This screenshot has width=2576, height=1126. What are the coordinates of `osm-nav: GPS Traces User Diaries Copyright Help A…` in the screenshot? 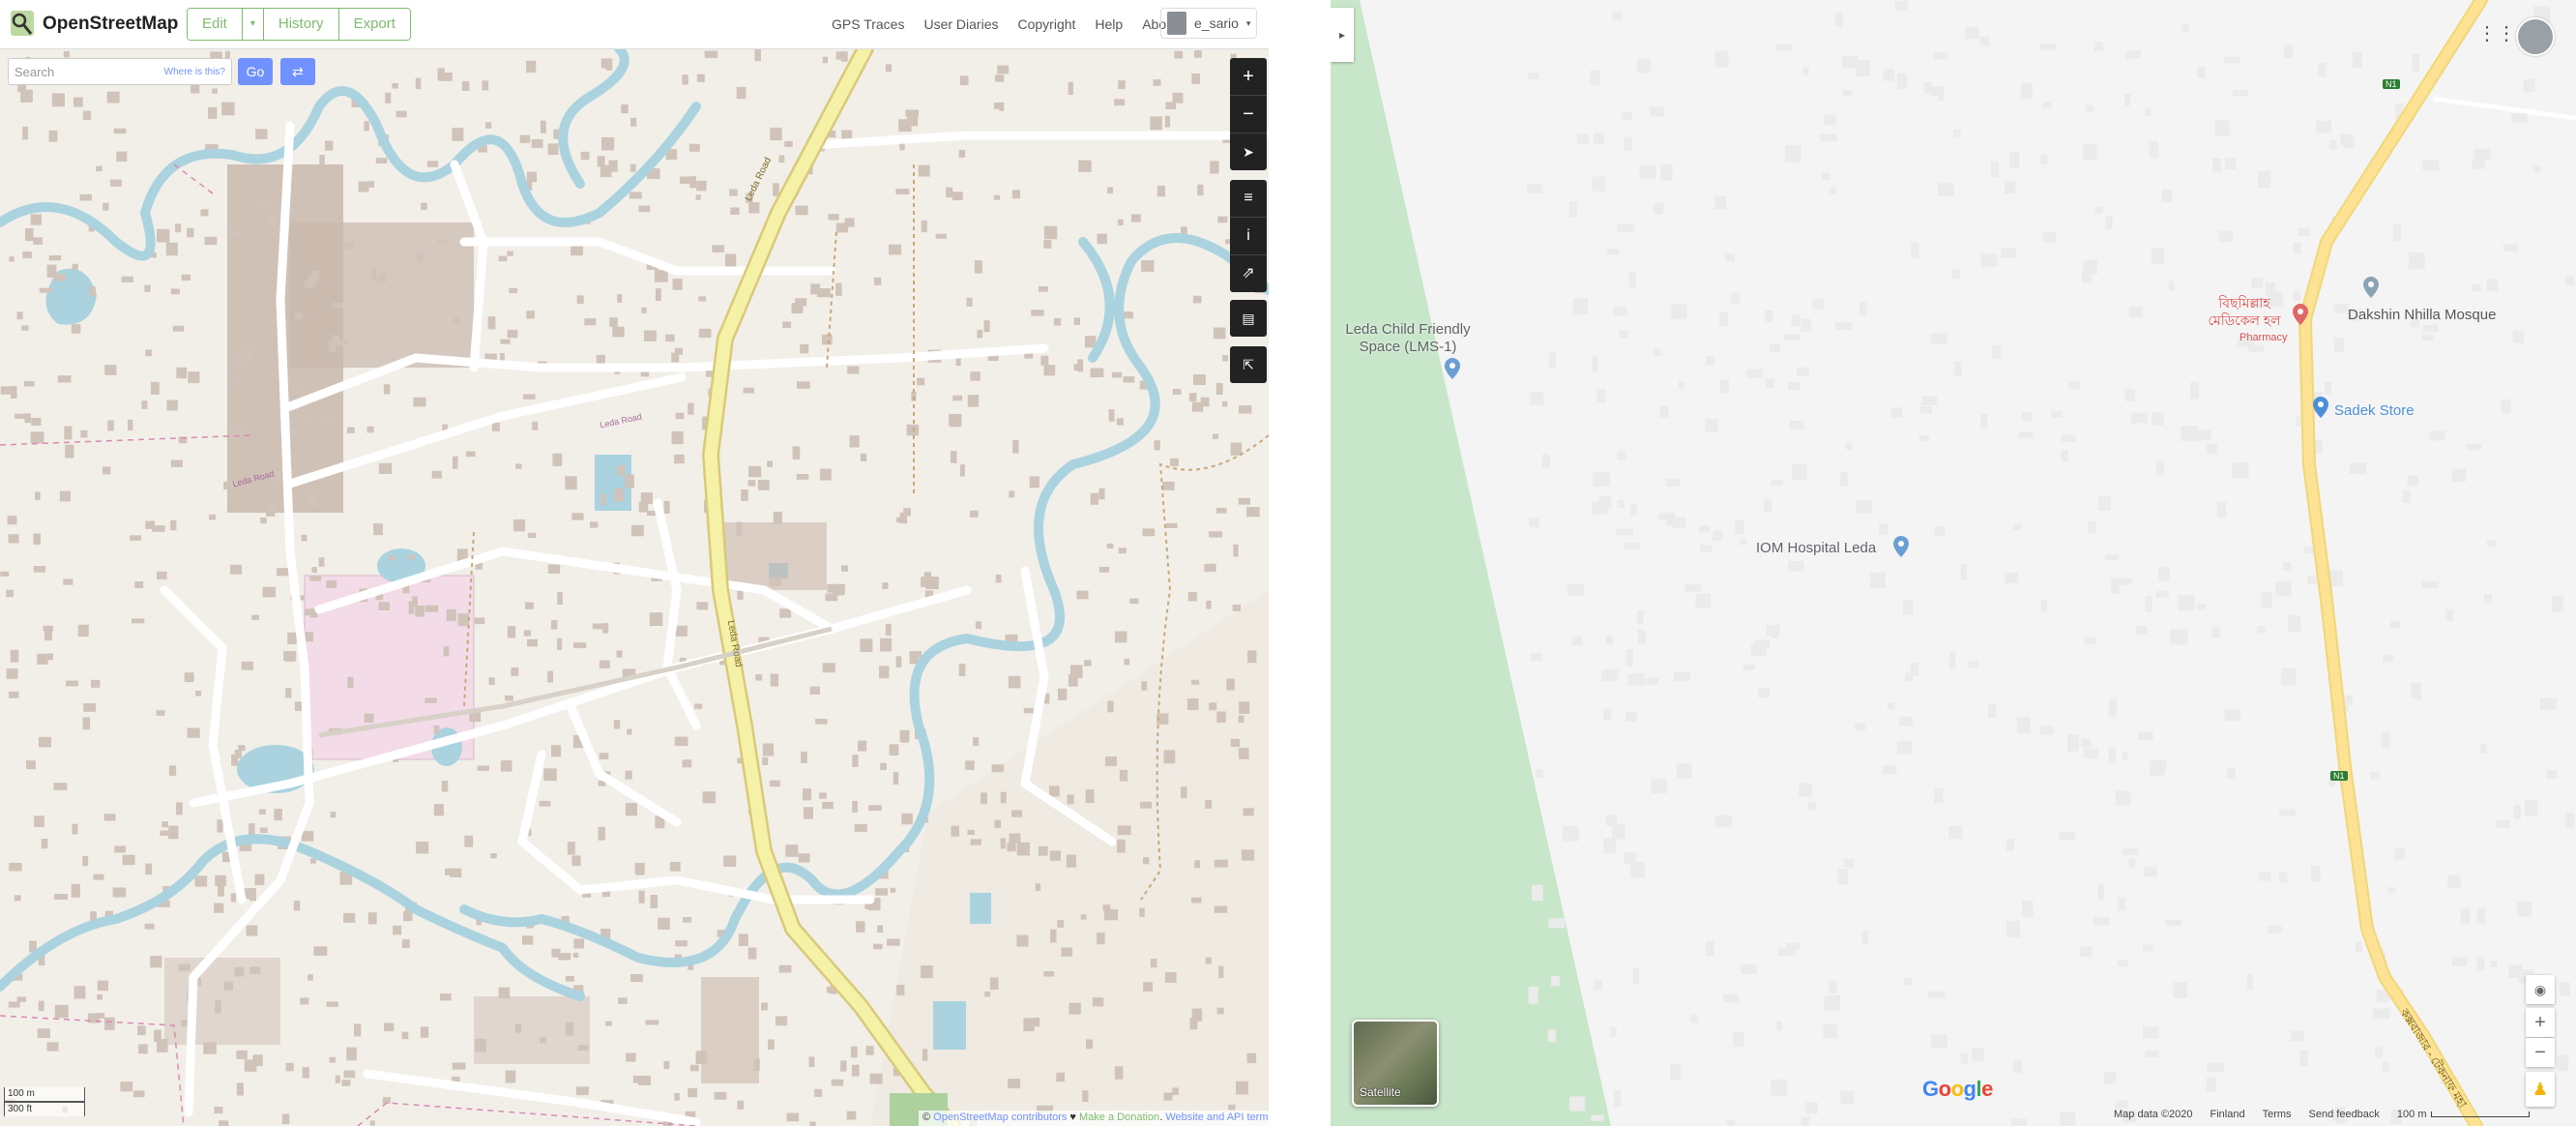 It's located at (1005, 24).